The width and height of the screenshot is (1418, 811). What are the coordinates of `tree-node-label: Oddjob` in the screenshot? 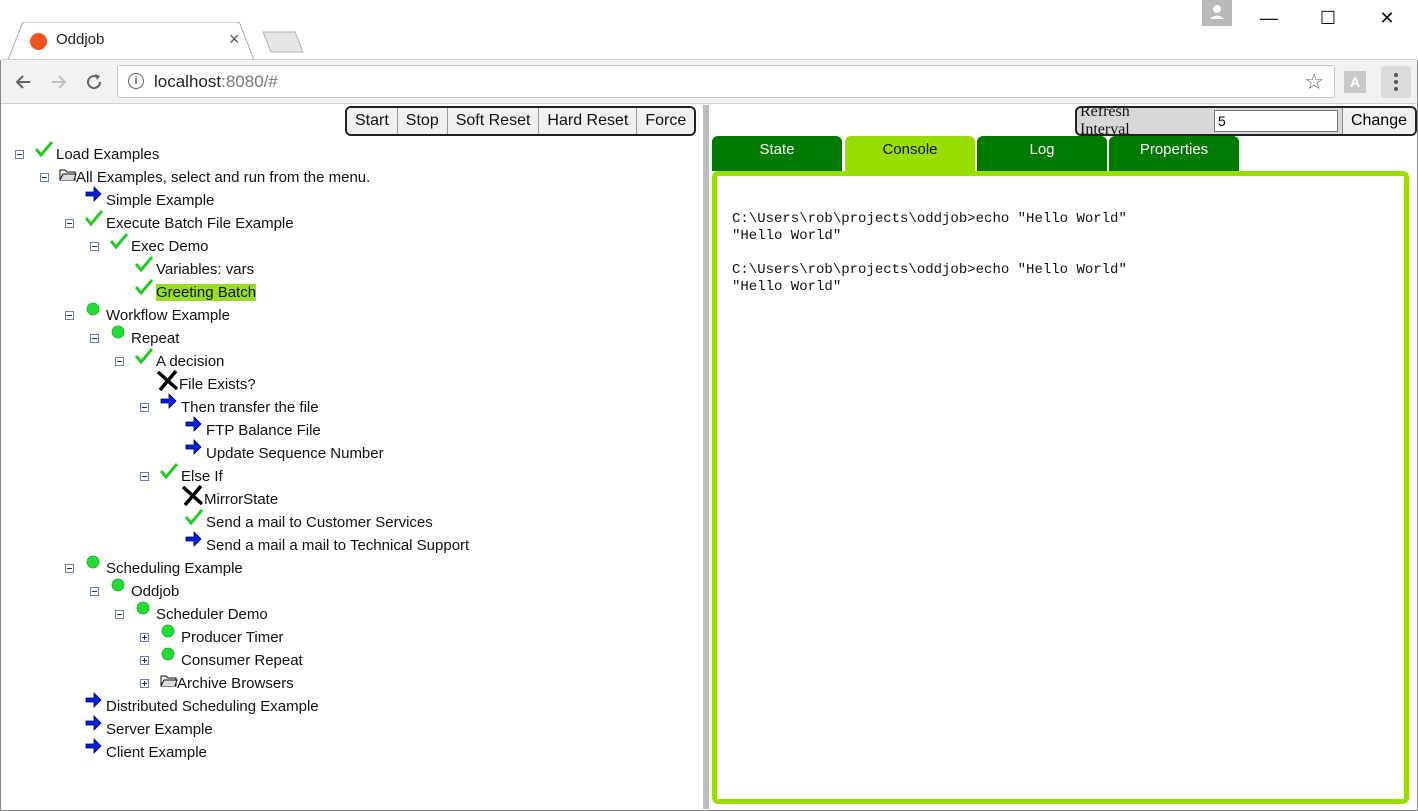 It's located at (155, 591).